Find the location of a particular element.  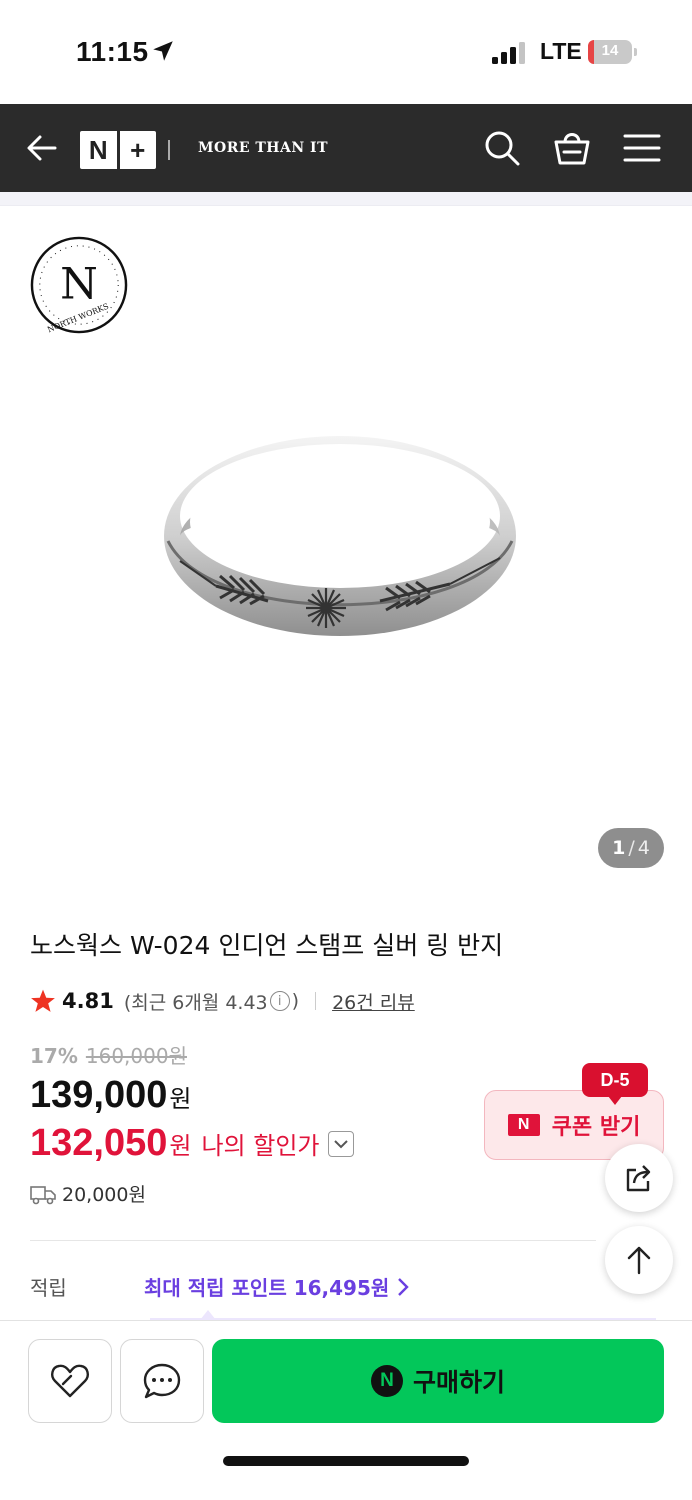

shipping-row: 20,000원 is located at coordinates (88, 1193).